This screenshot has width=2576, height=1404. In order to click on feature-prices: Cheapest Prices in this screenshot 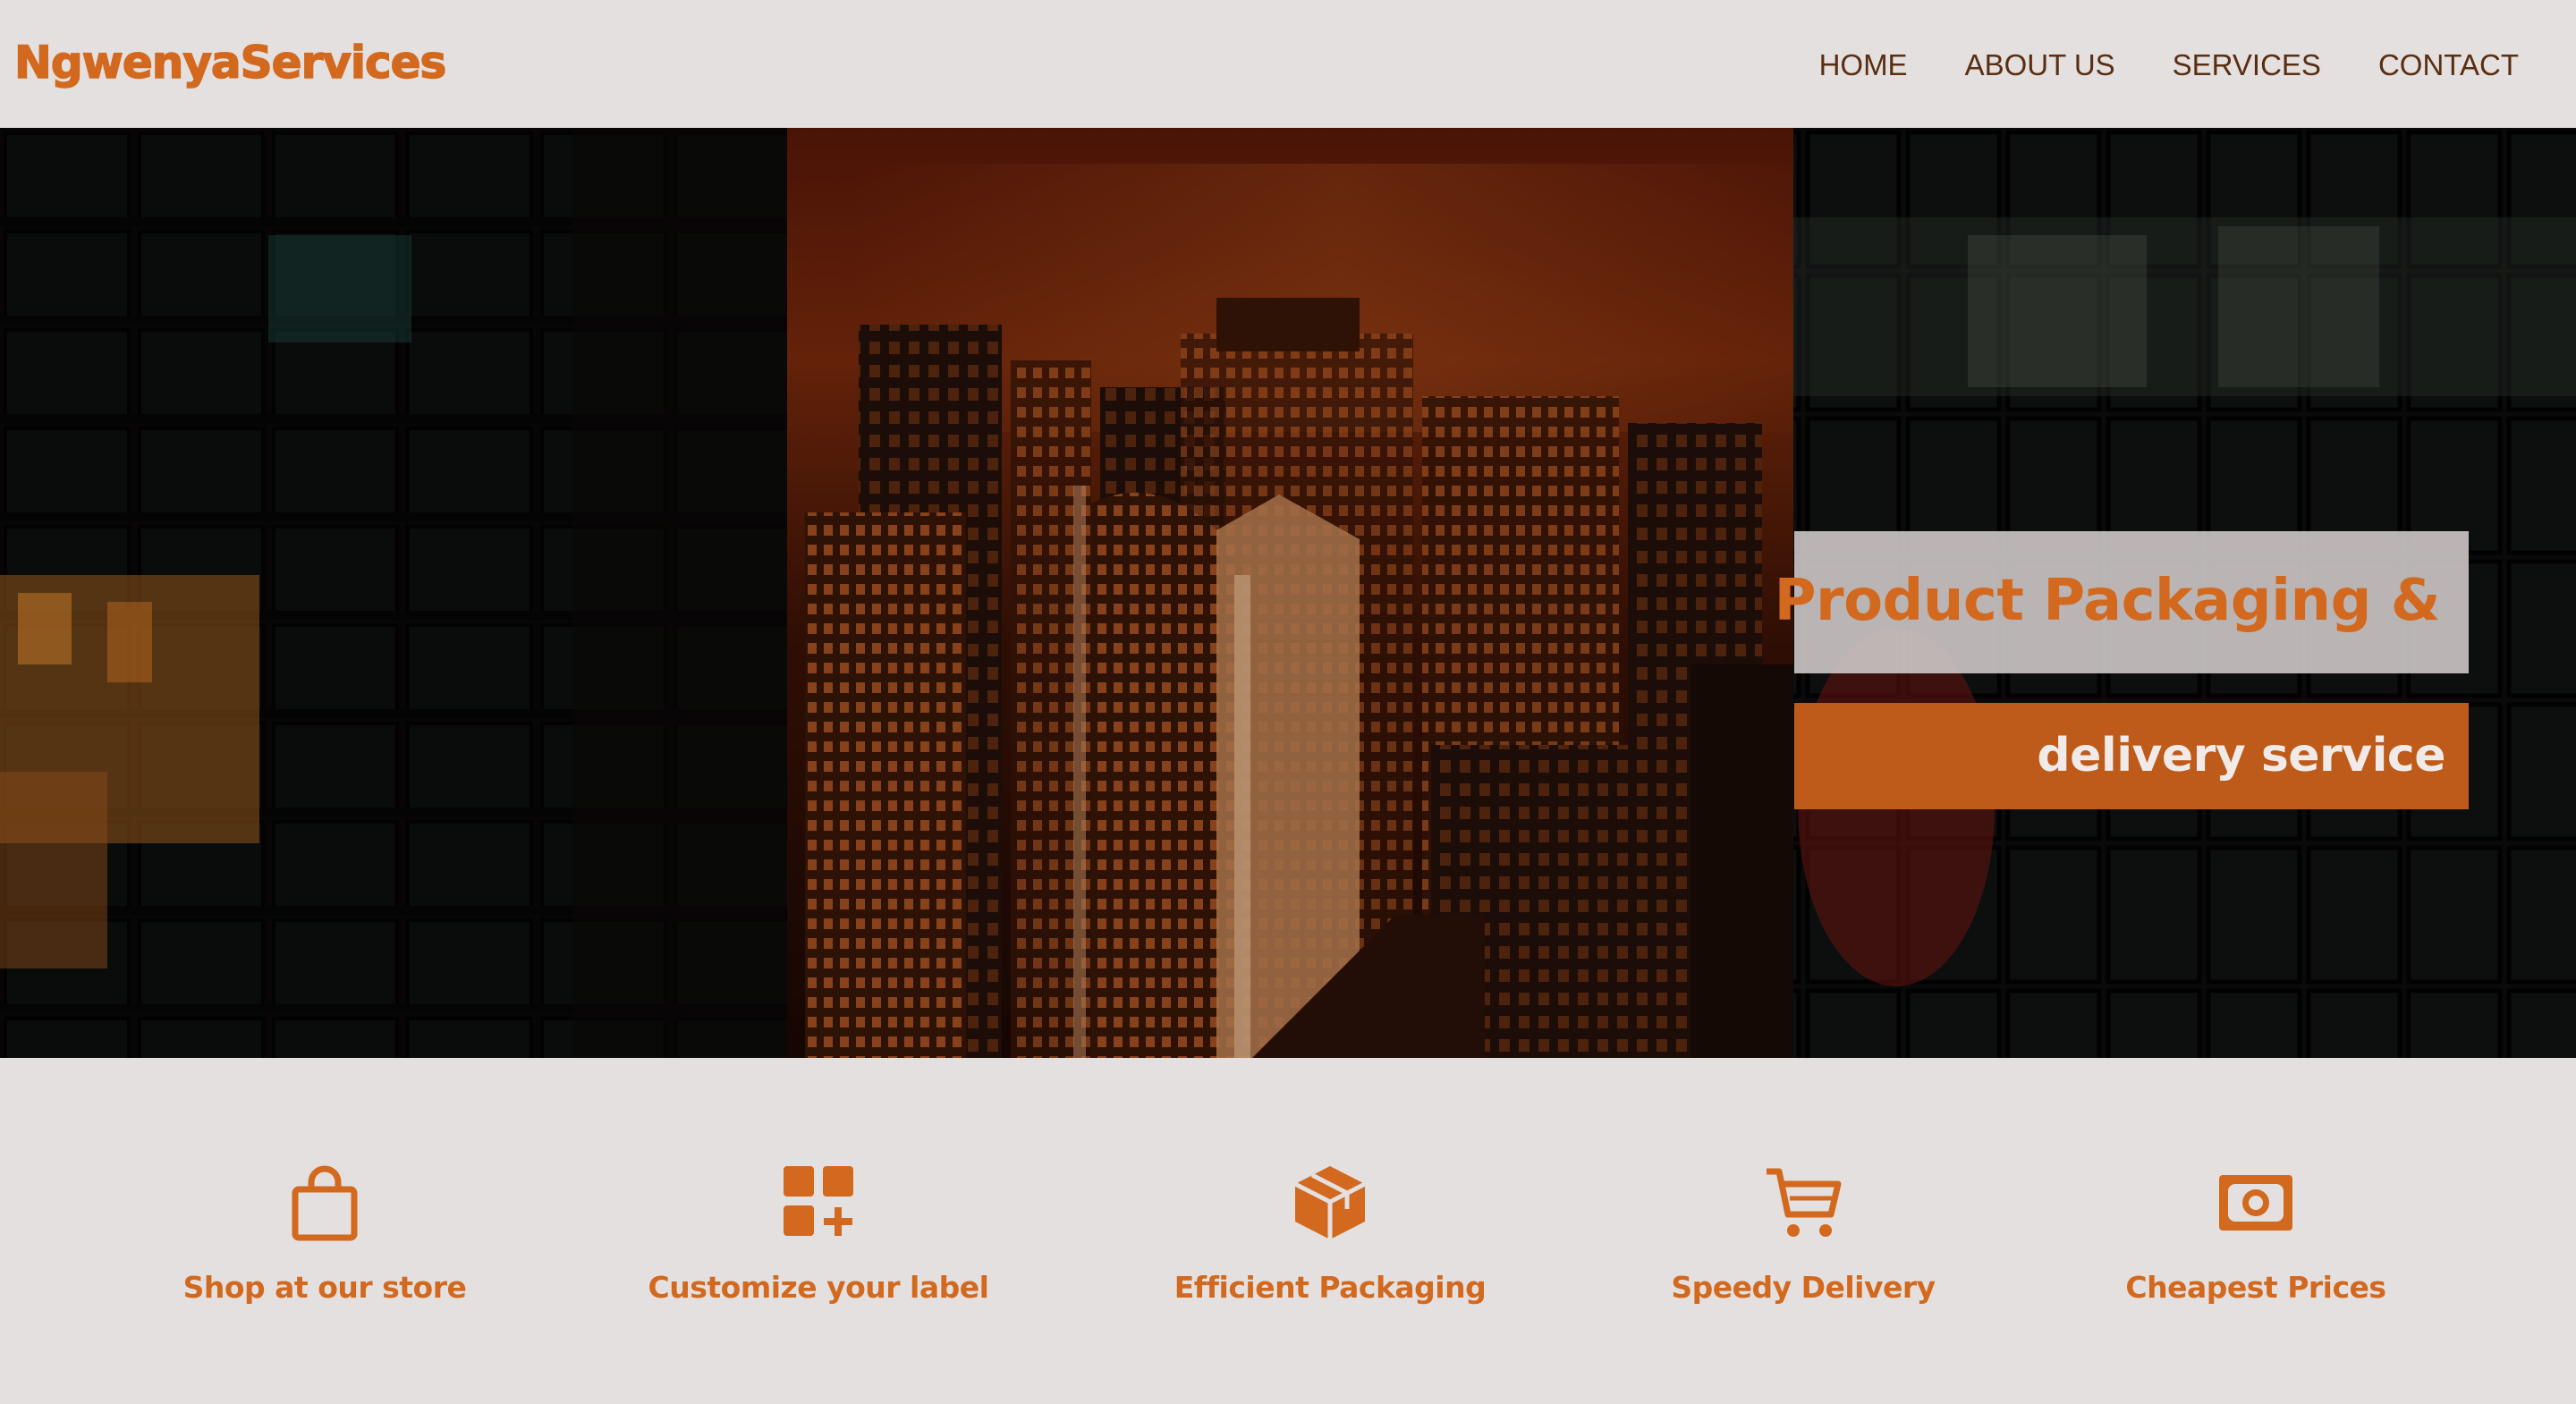, I will do `click(2256, 1244)`.